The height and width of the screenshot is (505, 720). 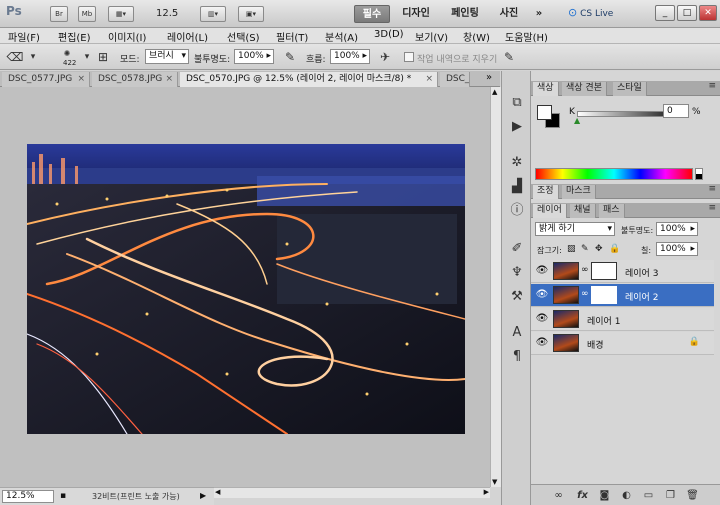 I want to click on lock-all-icon: 🔒, so click(x=614, y=249).